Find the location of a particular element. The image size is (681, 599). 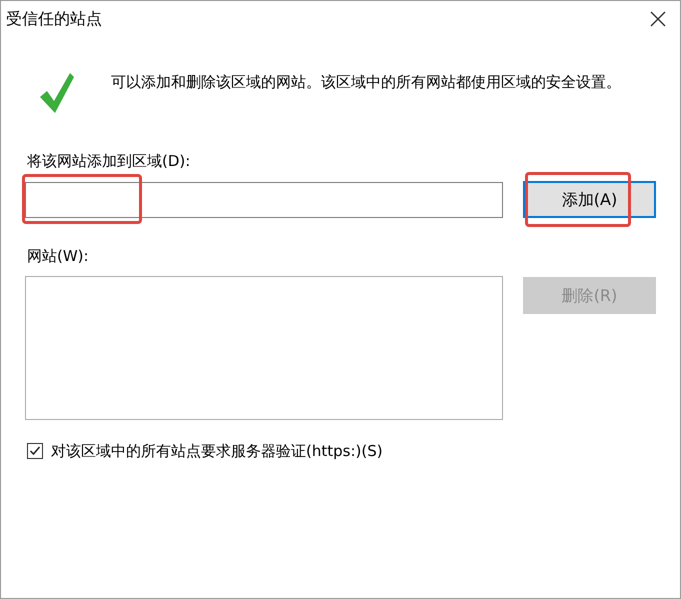

checkbox is located at coordinates (35, 451).